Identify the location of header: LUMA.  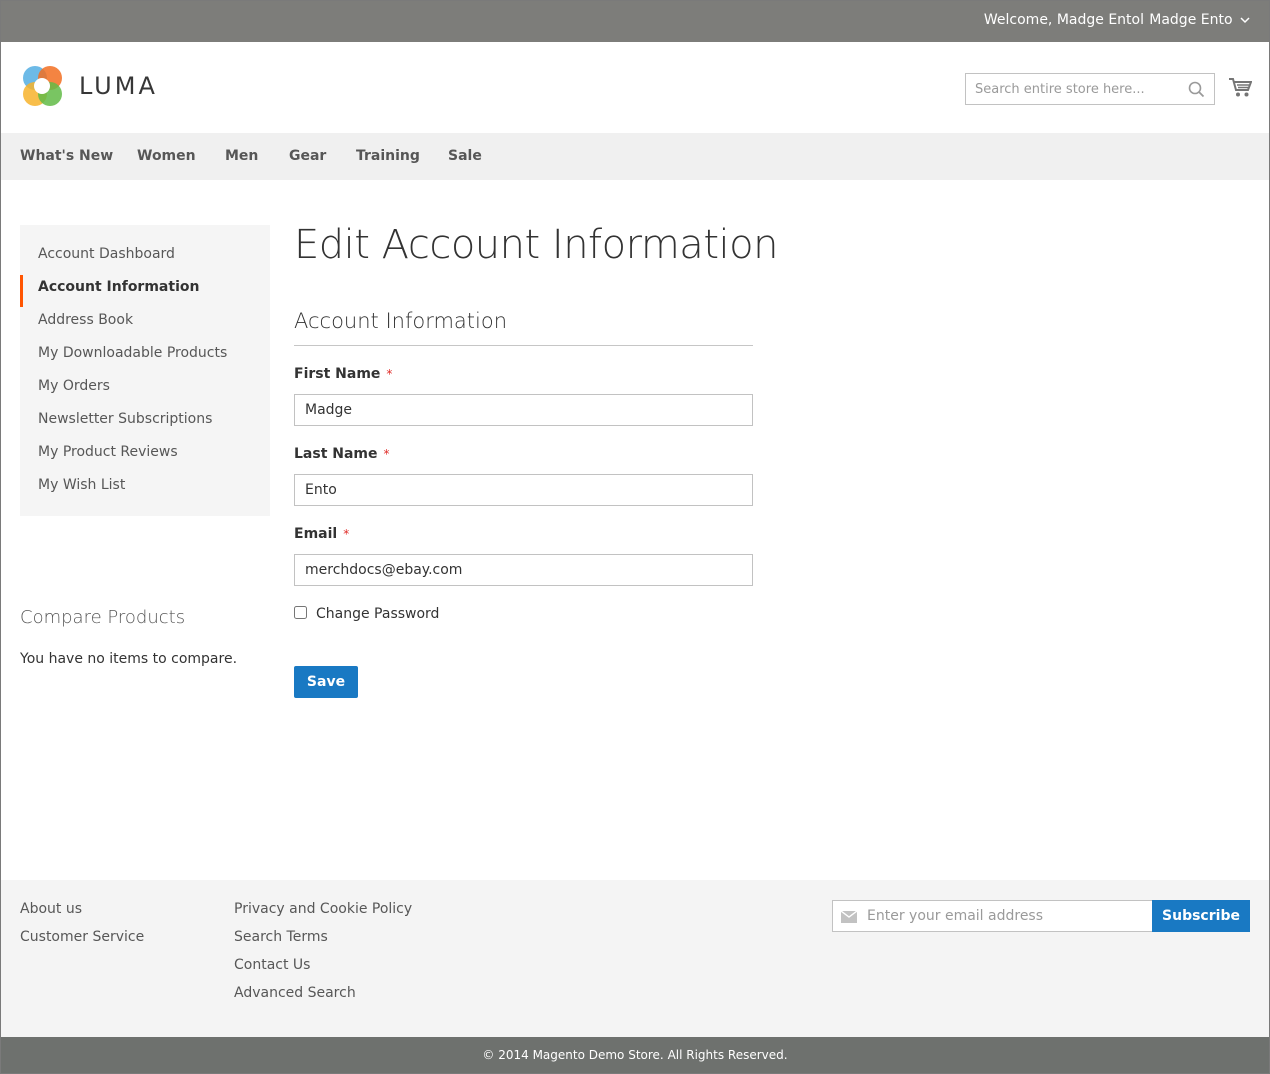
(635, 87).